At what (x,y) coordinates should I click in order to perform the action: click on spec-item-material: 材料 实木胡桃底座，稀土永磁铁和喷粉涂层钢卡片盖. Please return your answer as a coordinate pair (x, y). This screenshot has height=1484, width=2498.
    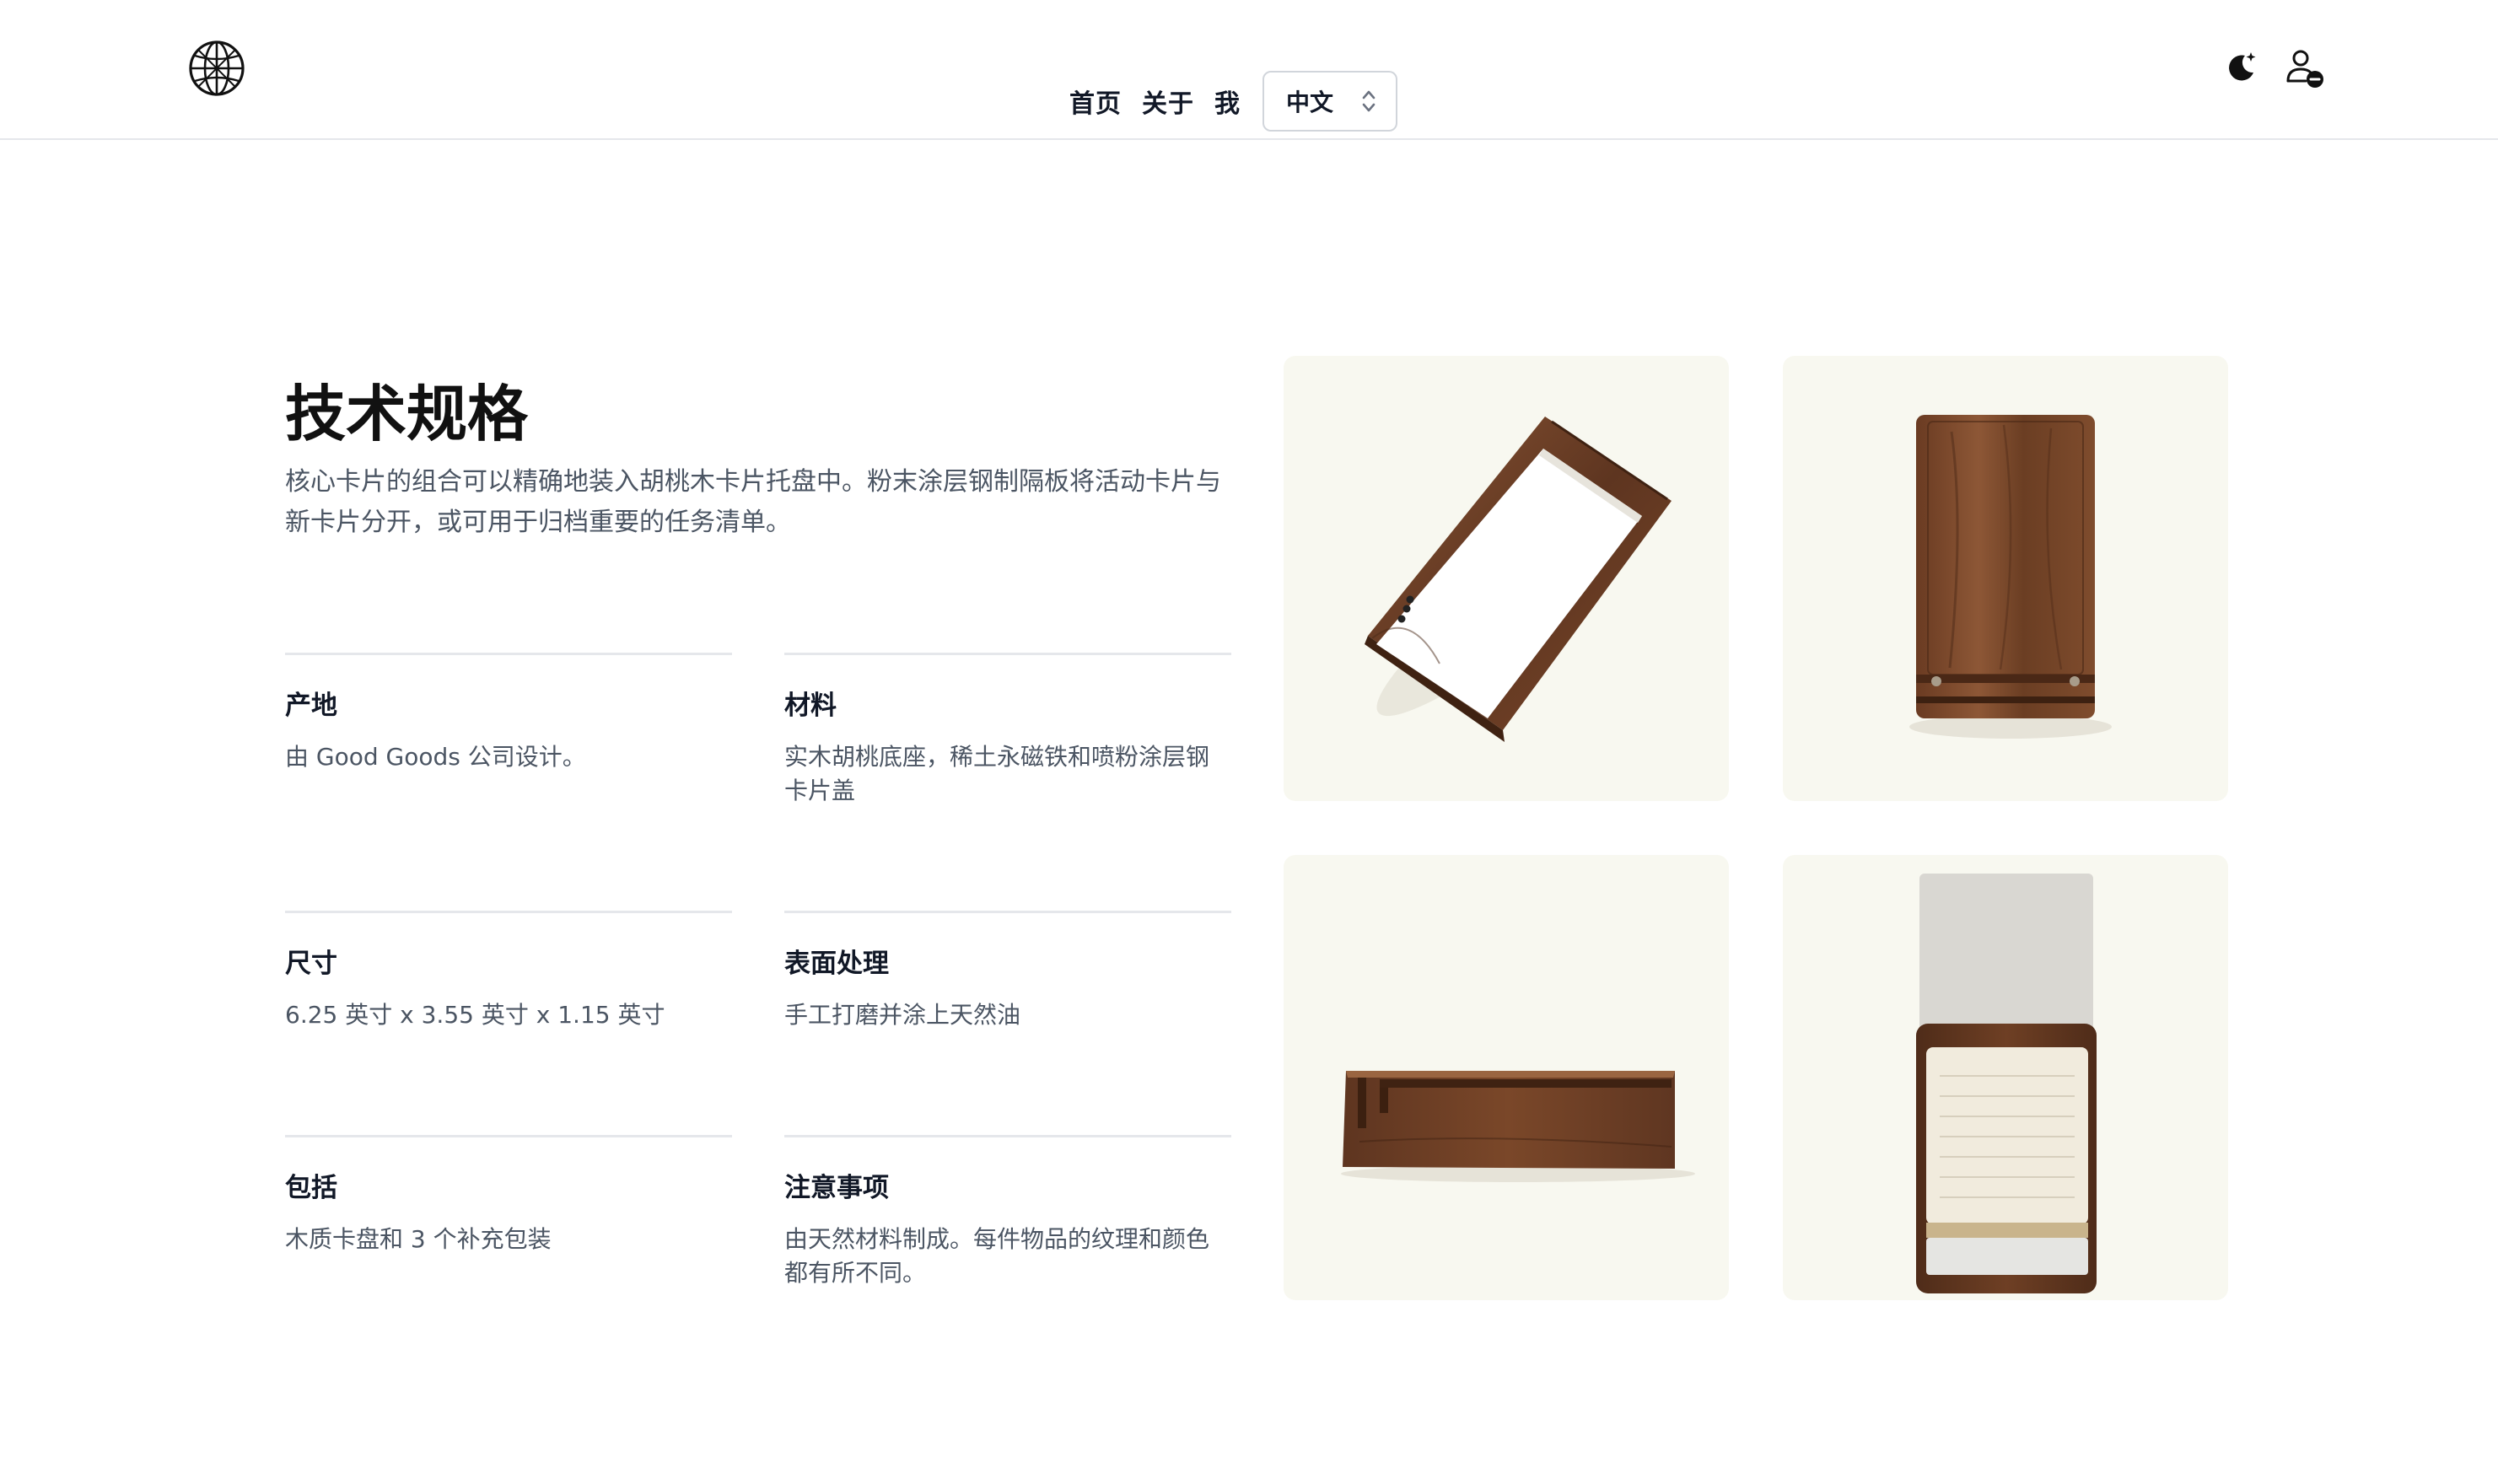
    Looking at the image, I should click on (1007, 730).